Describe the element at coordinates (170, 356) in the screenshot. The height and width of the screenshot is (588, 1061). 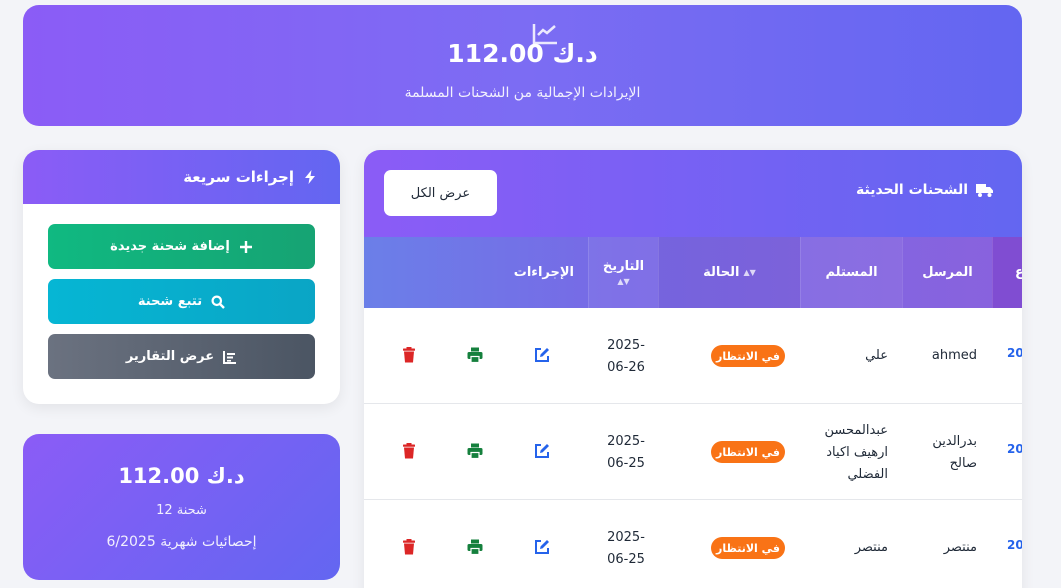
I see `view-reports-label: عرض التقارير` at that location.